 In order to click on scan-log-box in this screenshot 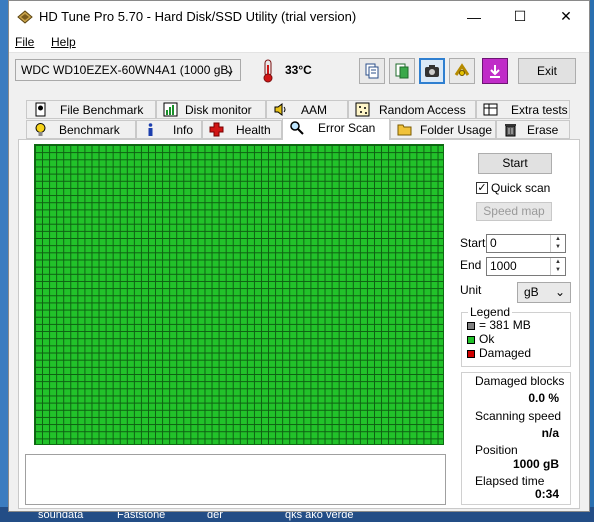, I will do `click(235, 479)`.